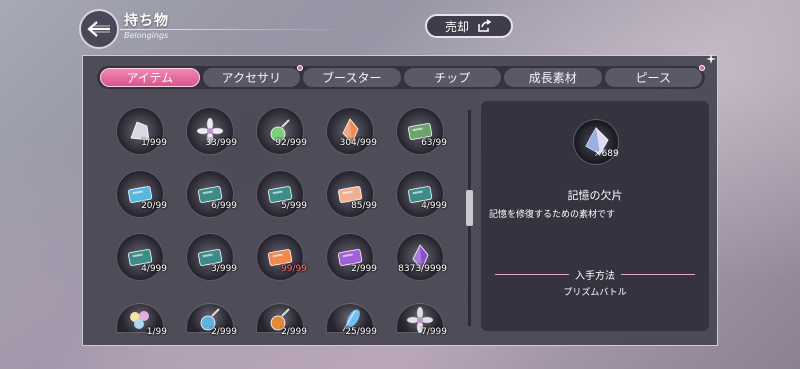 Image resolution: width=800 pixels, height=369 pixels. Describe the element at coordinates (356, 198) in the screenshot. I see `item-slot: 85/99` at that location.